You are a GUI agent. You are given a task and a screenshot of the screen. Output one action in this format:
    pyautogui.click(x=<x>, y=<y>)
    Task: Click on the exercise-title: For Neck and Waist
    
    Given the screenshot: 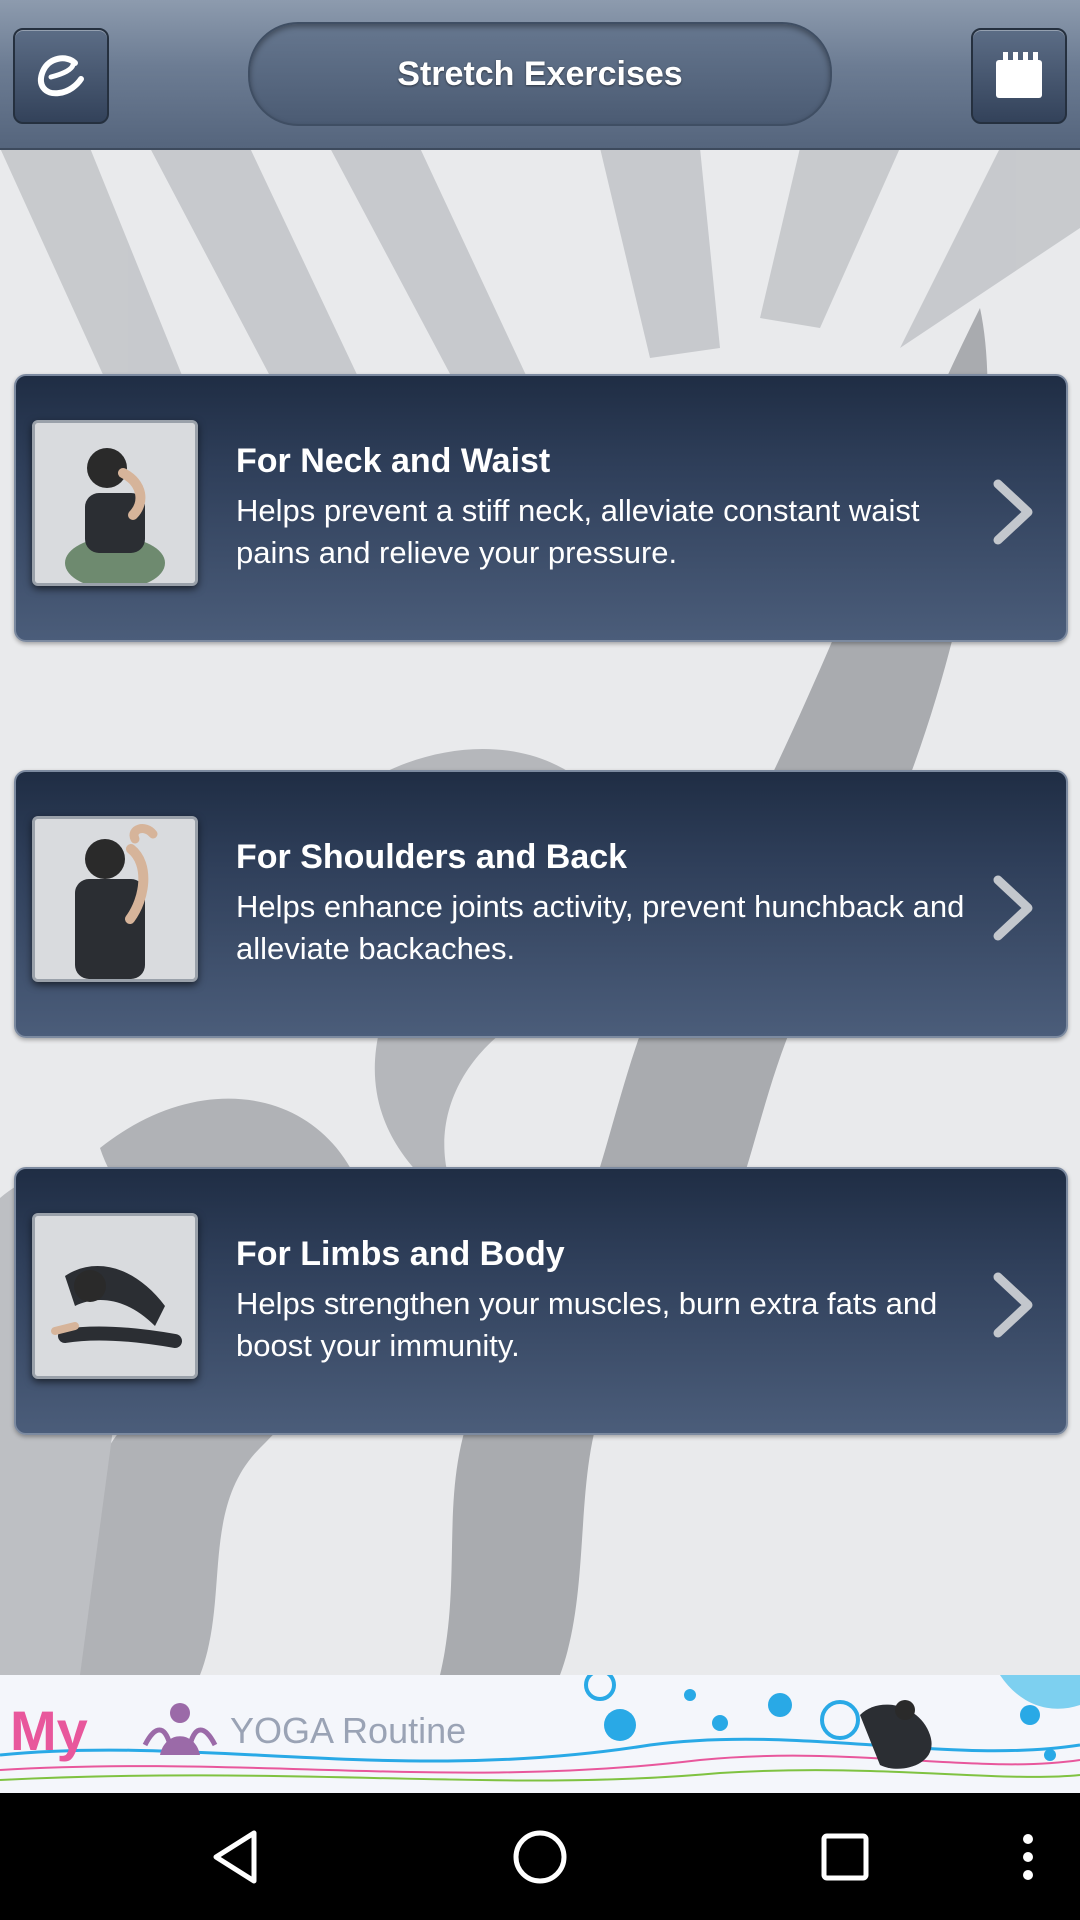 What is the action you would take?
    pyautogui.click(x=393, y=461)
    